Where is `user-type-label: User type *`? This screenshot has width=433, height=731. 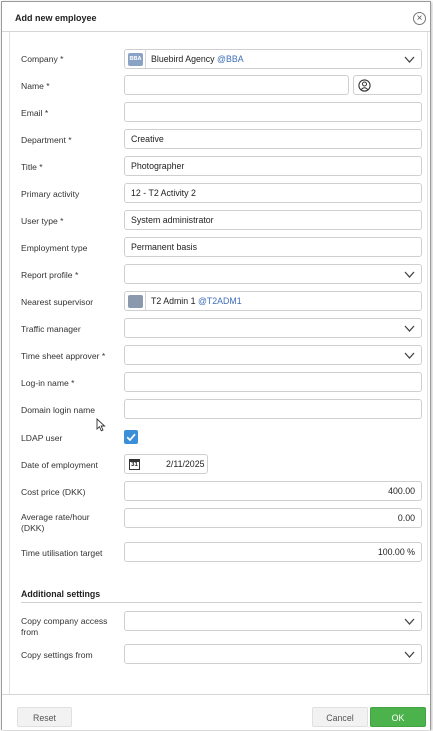
user-type-label: User type * is located at coordinates (42, 221).